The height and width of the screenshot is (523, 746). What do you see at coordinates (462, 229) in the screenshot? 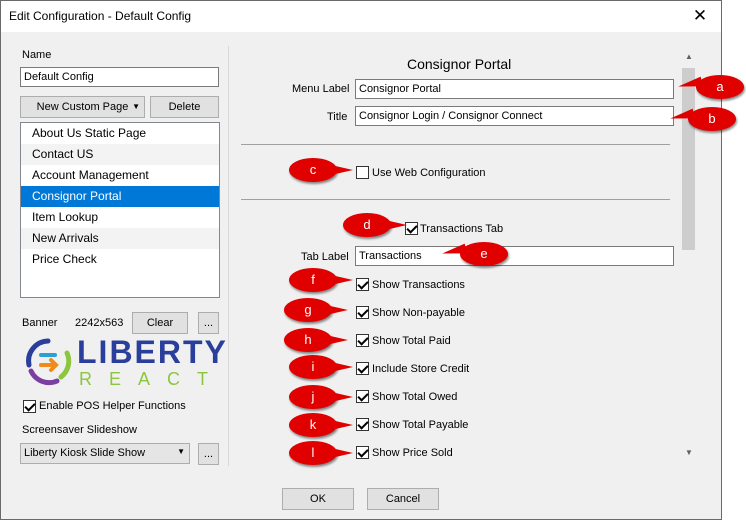
I see `transactions-tab-label: Transactions Tab` at bounding box center [462, 229].